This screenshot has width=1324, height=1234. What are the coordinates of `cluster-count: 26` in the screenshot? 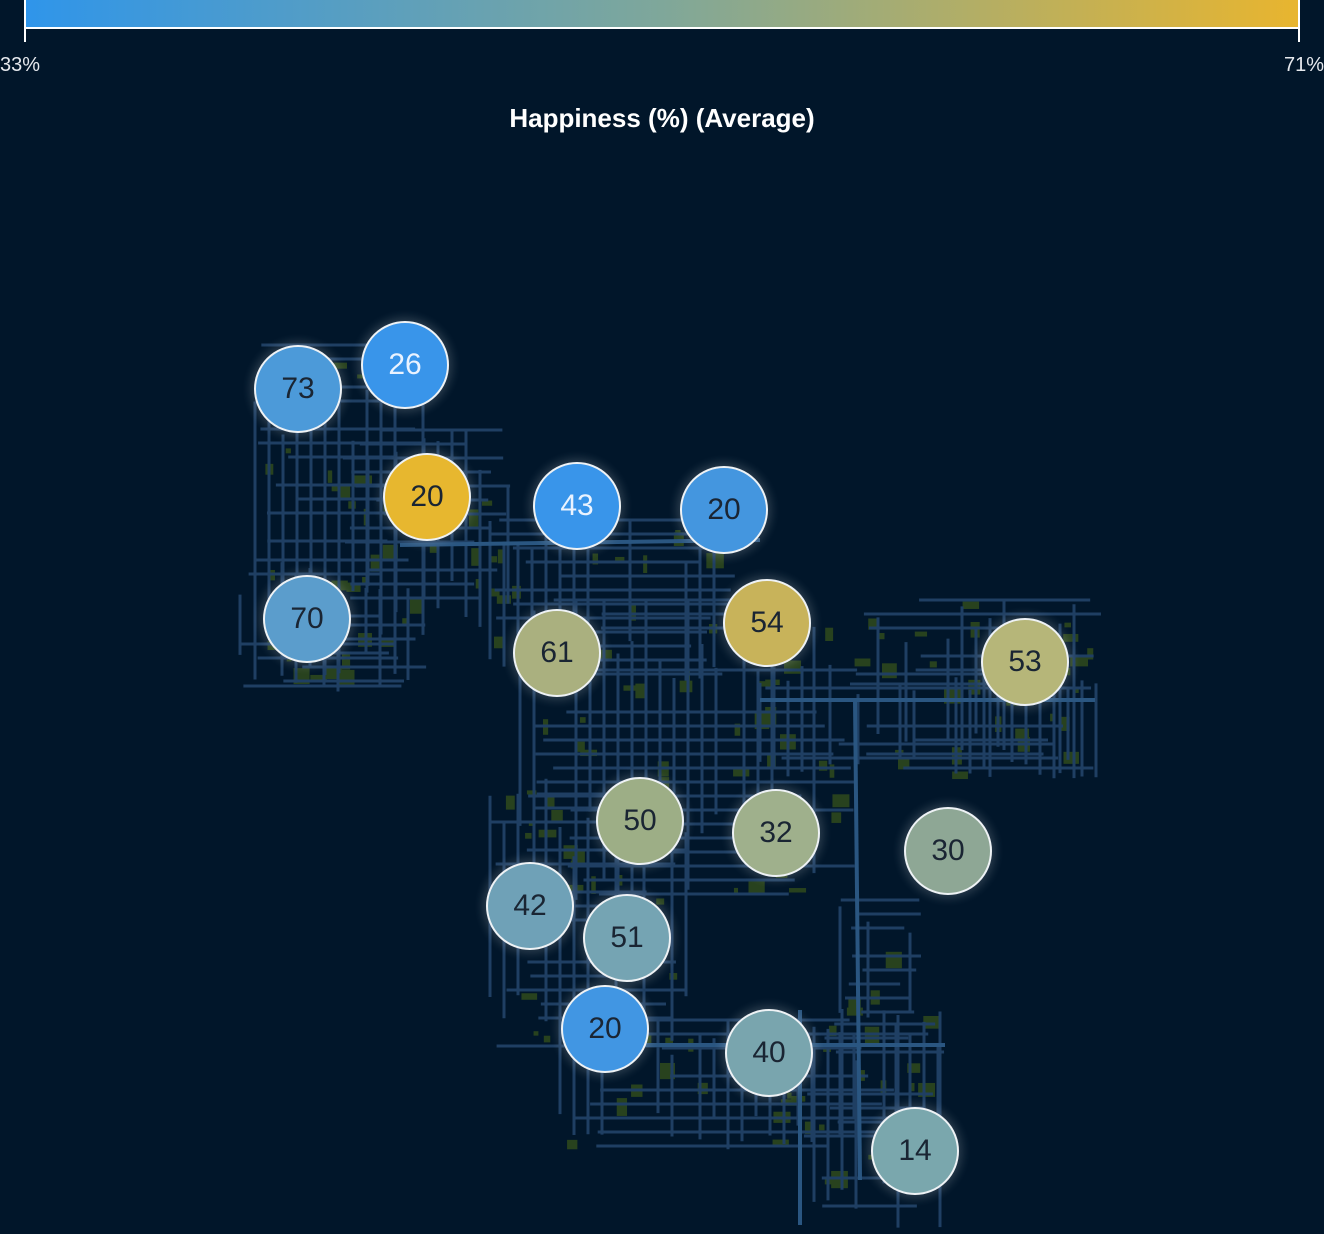 It's located at (405, 364).